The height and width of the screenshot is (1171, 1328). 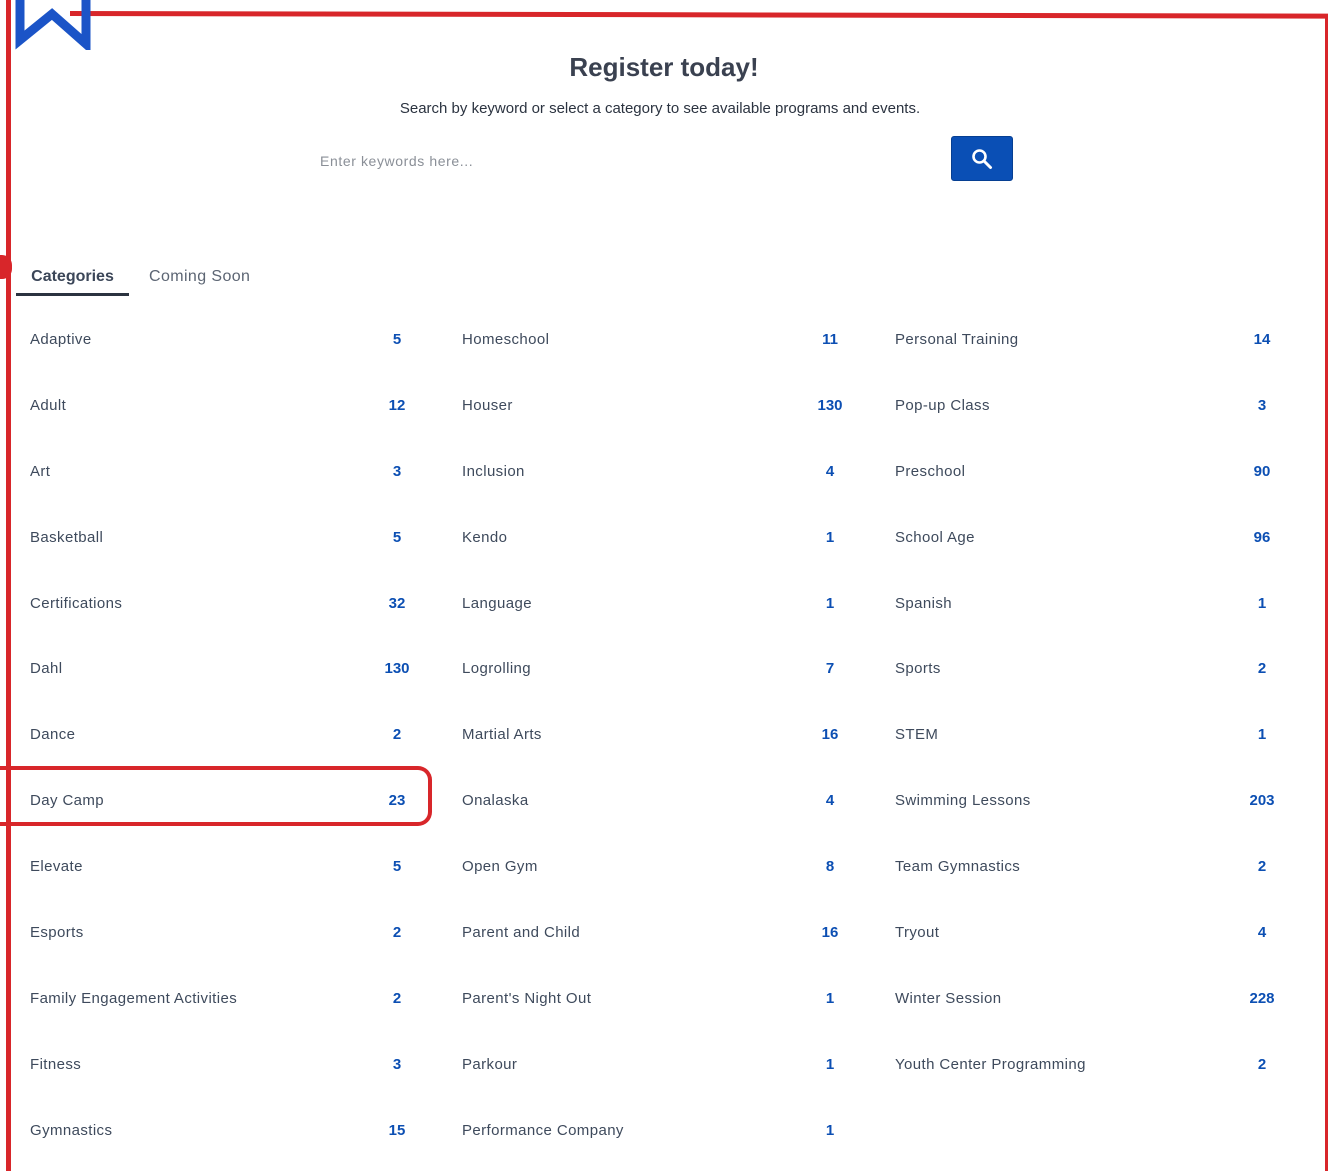 I want to click on category-item: Performance Company 1, so click(x=662, y=1133).